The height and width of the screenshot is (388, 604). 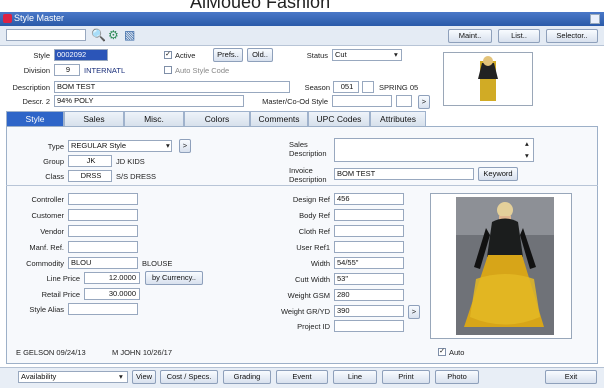 I want to click on tab-style: Style, so click(x=35, y=119).